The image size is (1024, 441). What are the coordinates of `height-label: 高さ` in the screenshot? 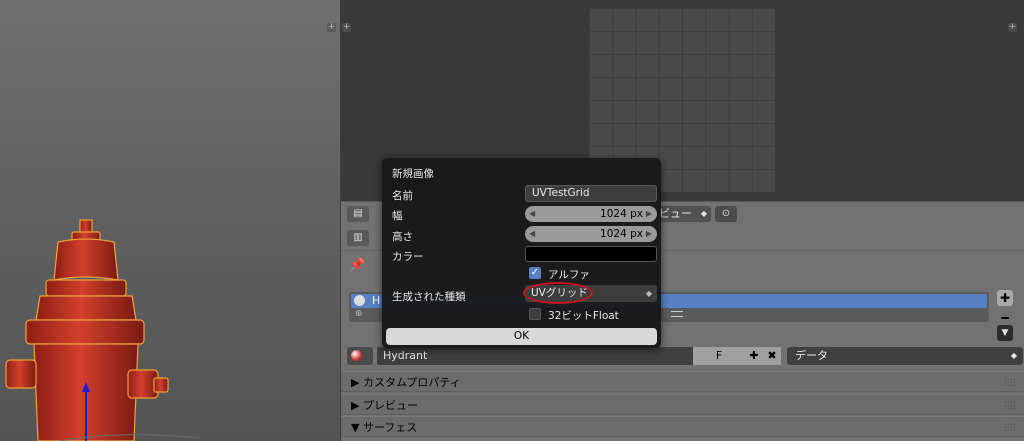 It's located at (402, 237).